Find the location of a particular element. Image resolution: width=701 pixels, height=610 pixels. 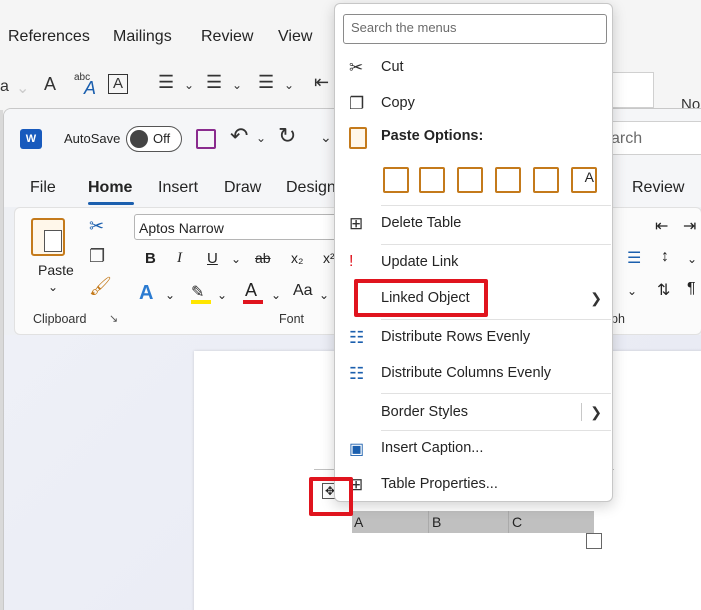

autosave-state: Off is located at coordinates (162, 138).